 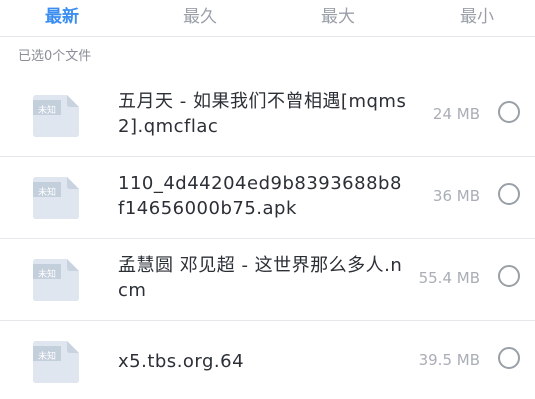 I want to click on file-name: 孟慧圆 邓见超 - 这世界那么多人.ncm, so click(x=260, y=278).